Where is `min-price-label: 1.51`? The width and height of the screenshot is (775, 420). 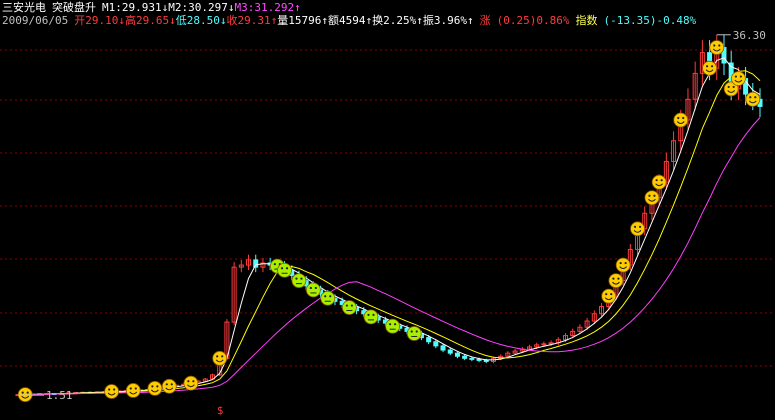
min-price-label: 1.51 is located at coordinates (59, 395).